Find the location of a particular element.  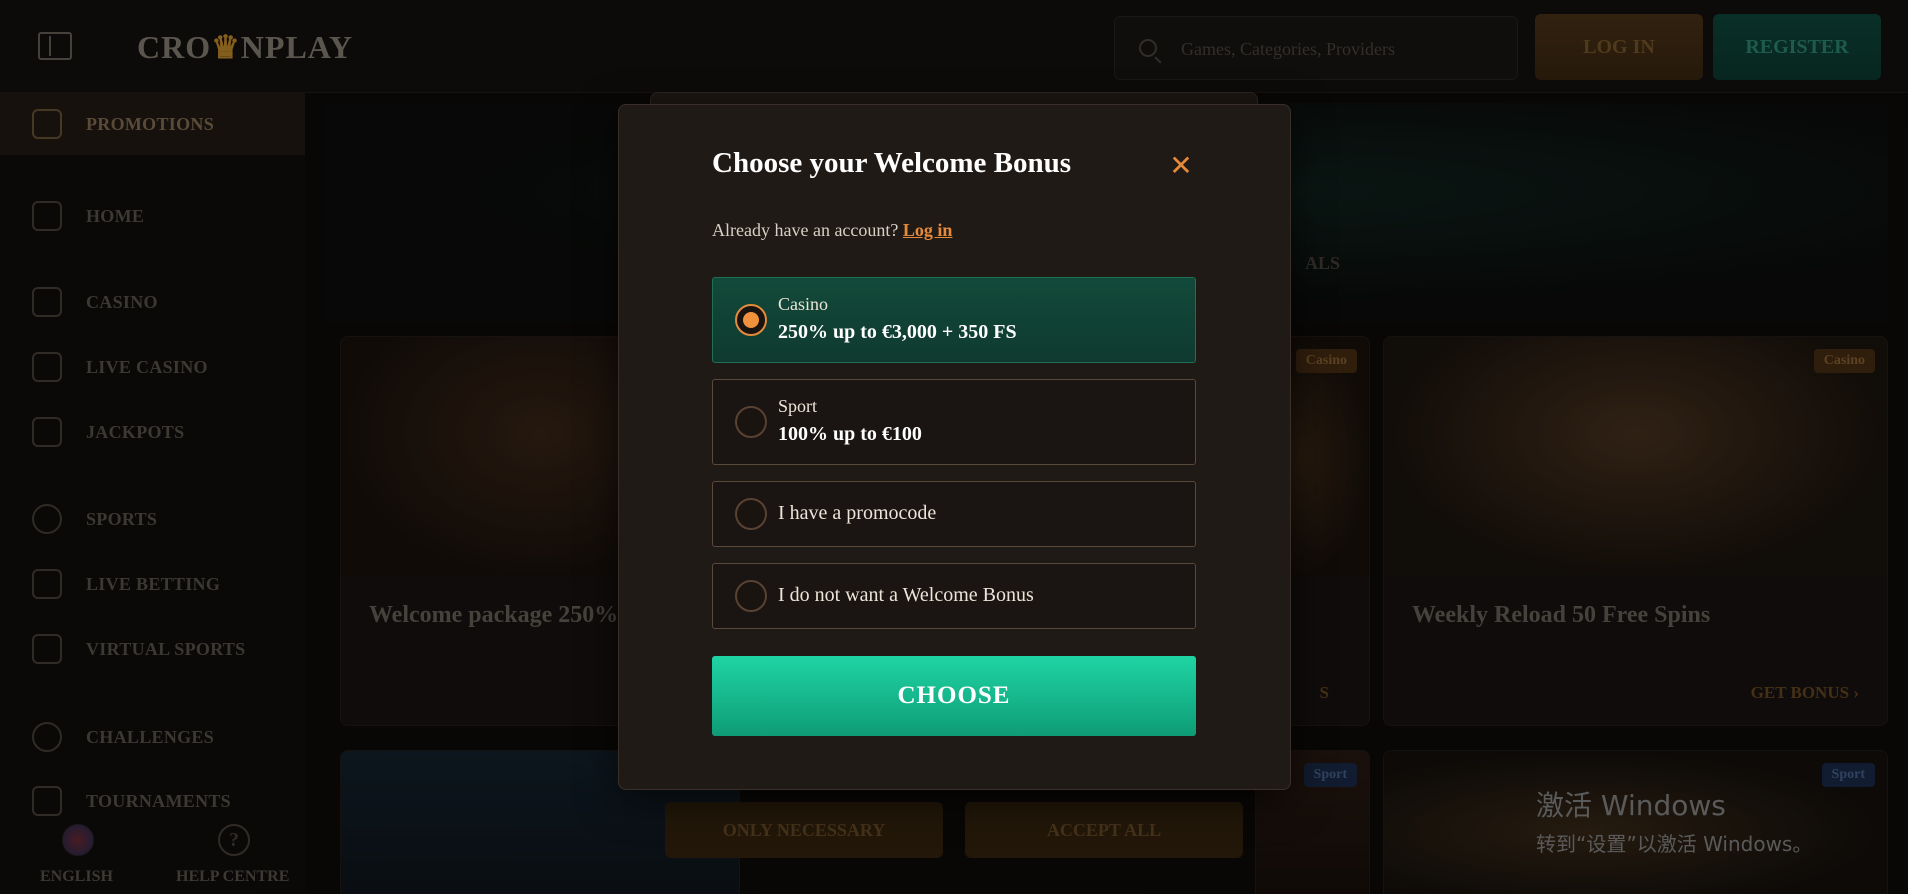

account-prompt: Already have an account? Log in is located at coordinates (832, 230).